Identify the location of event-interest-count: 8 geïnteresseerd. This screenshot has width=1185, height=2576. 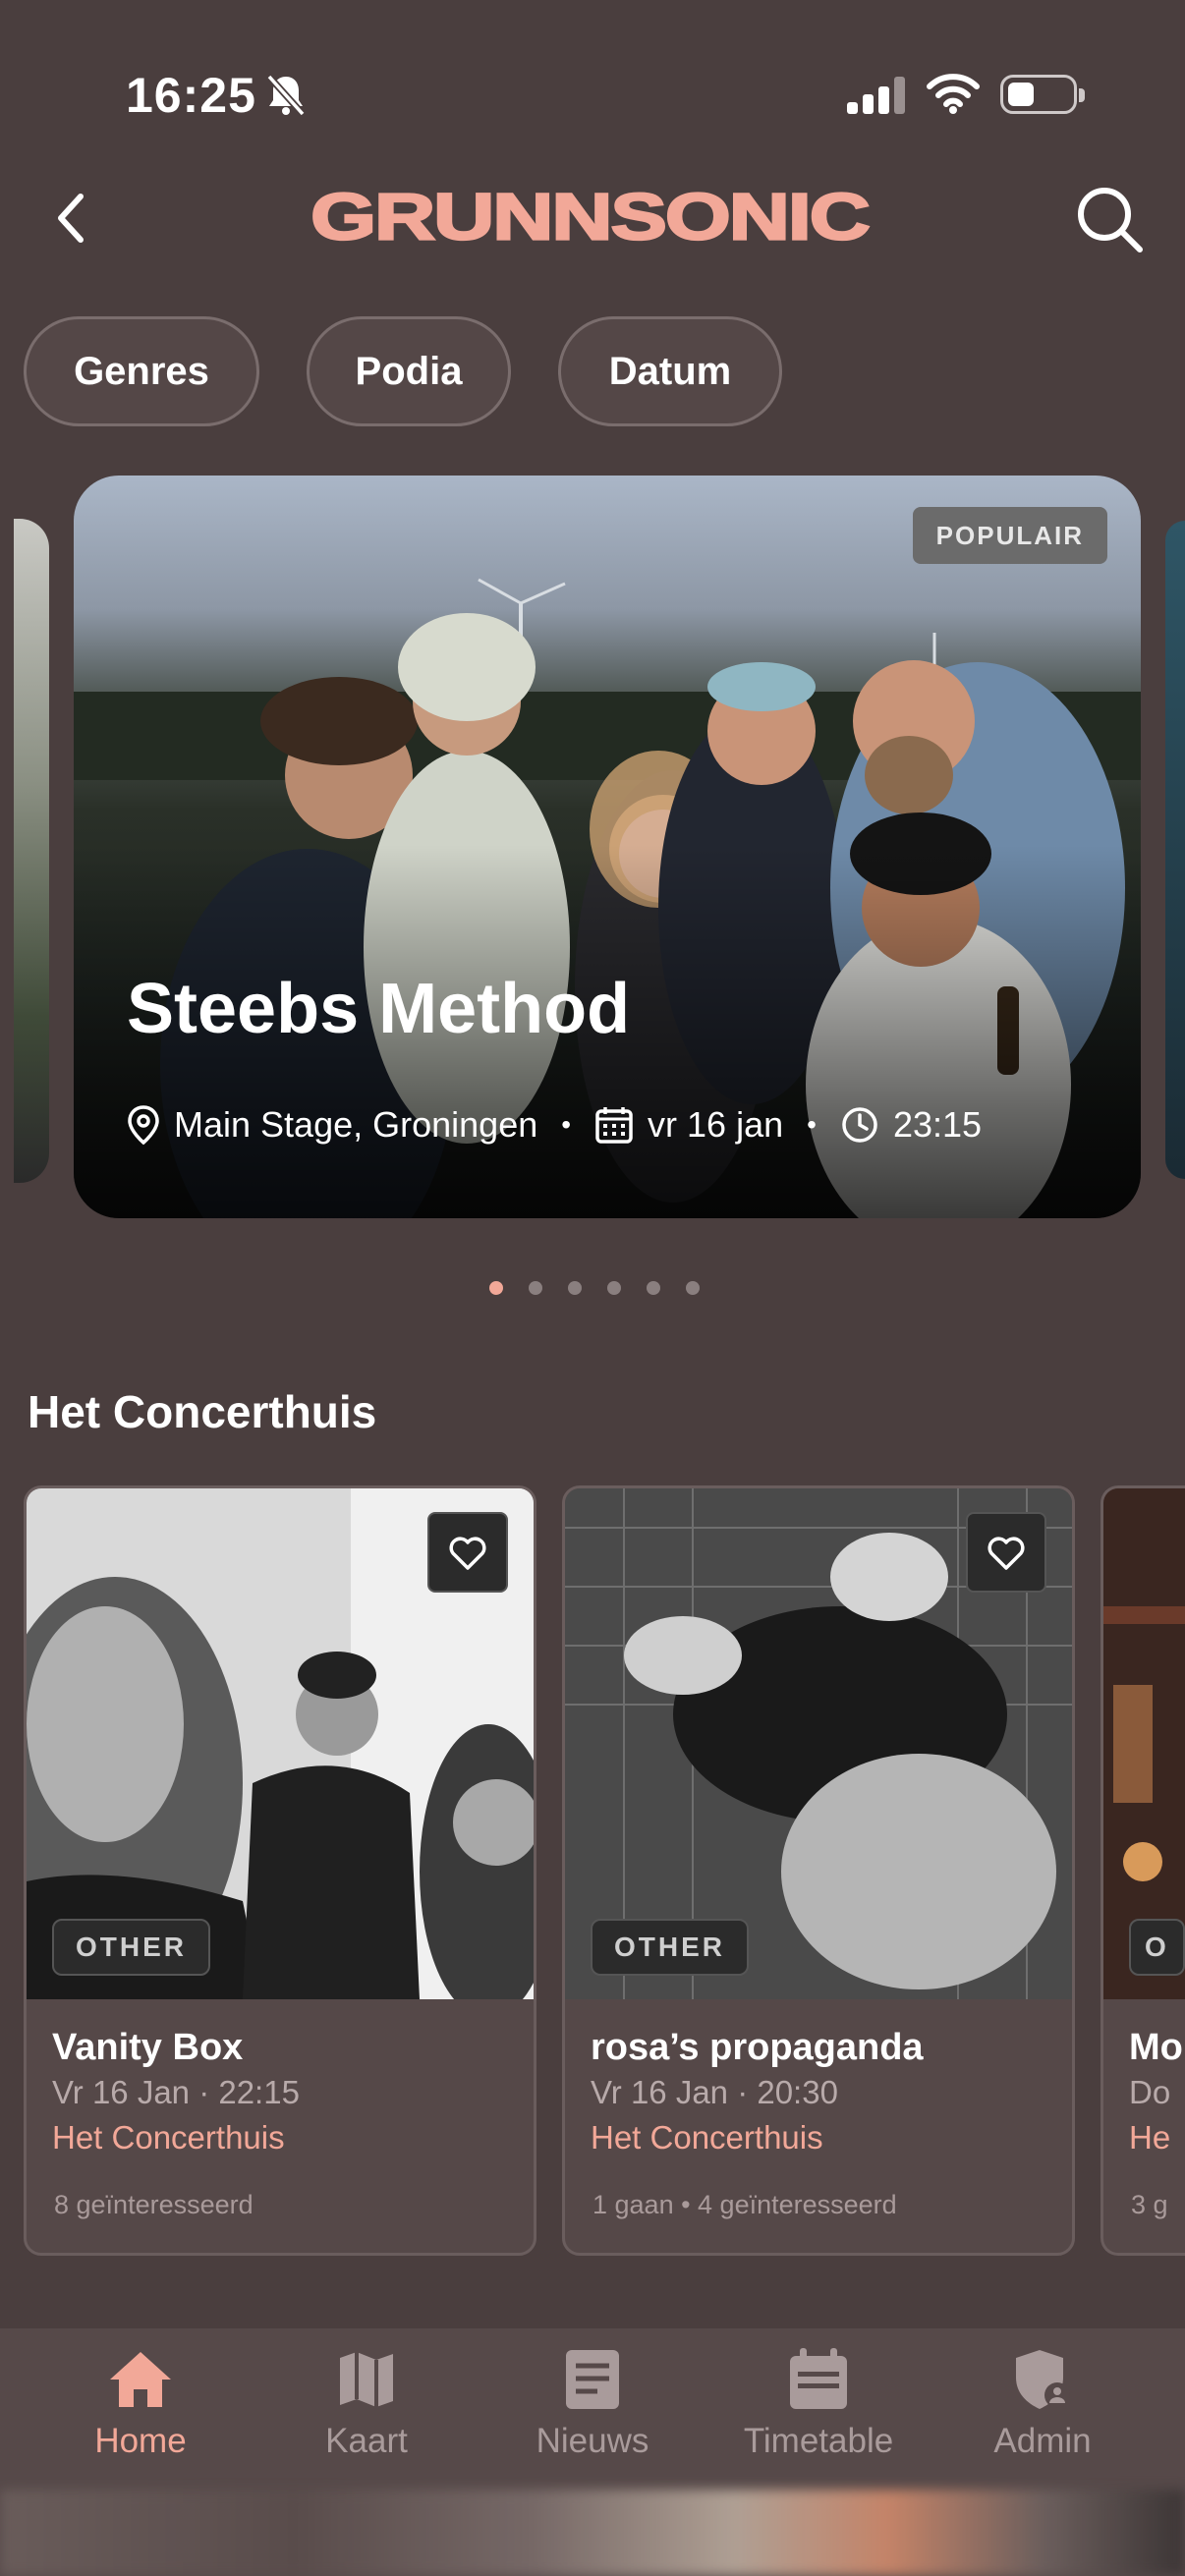
(154, 2204).